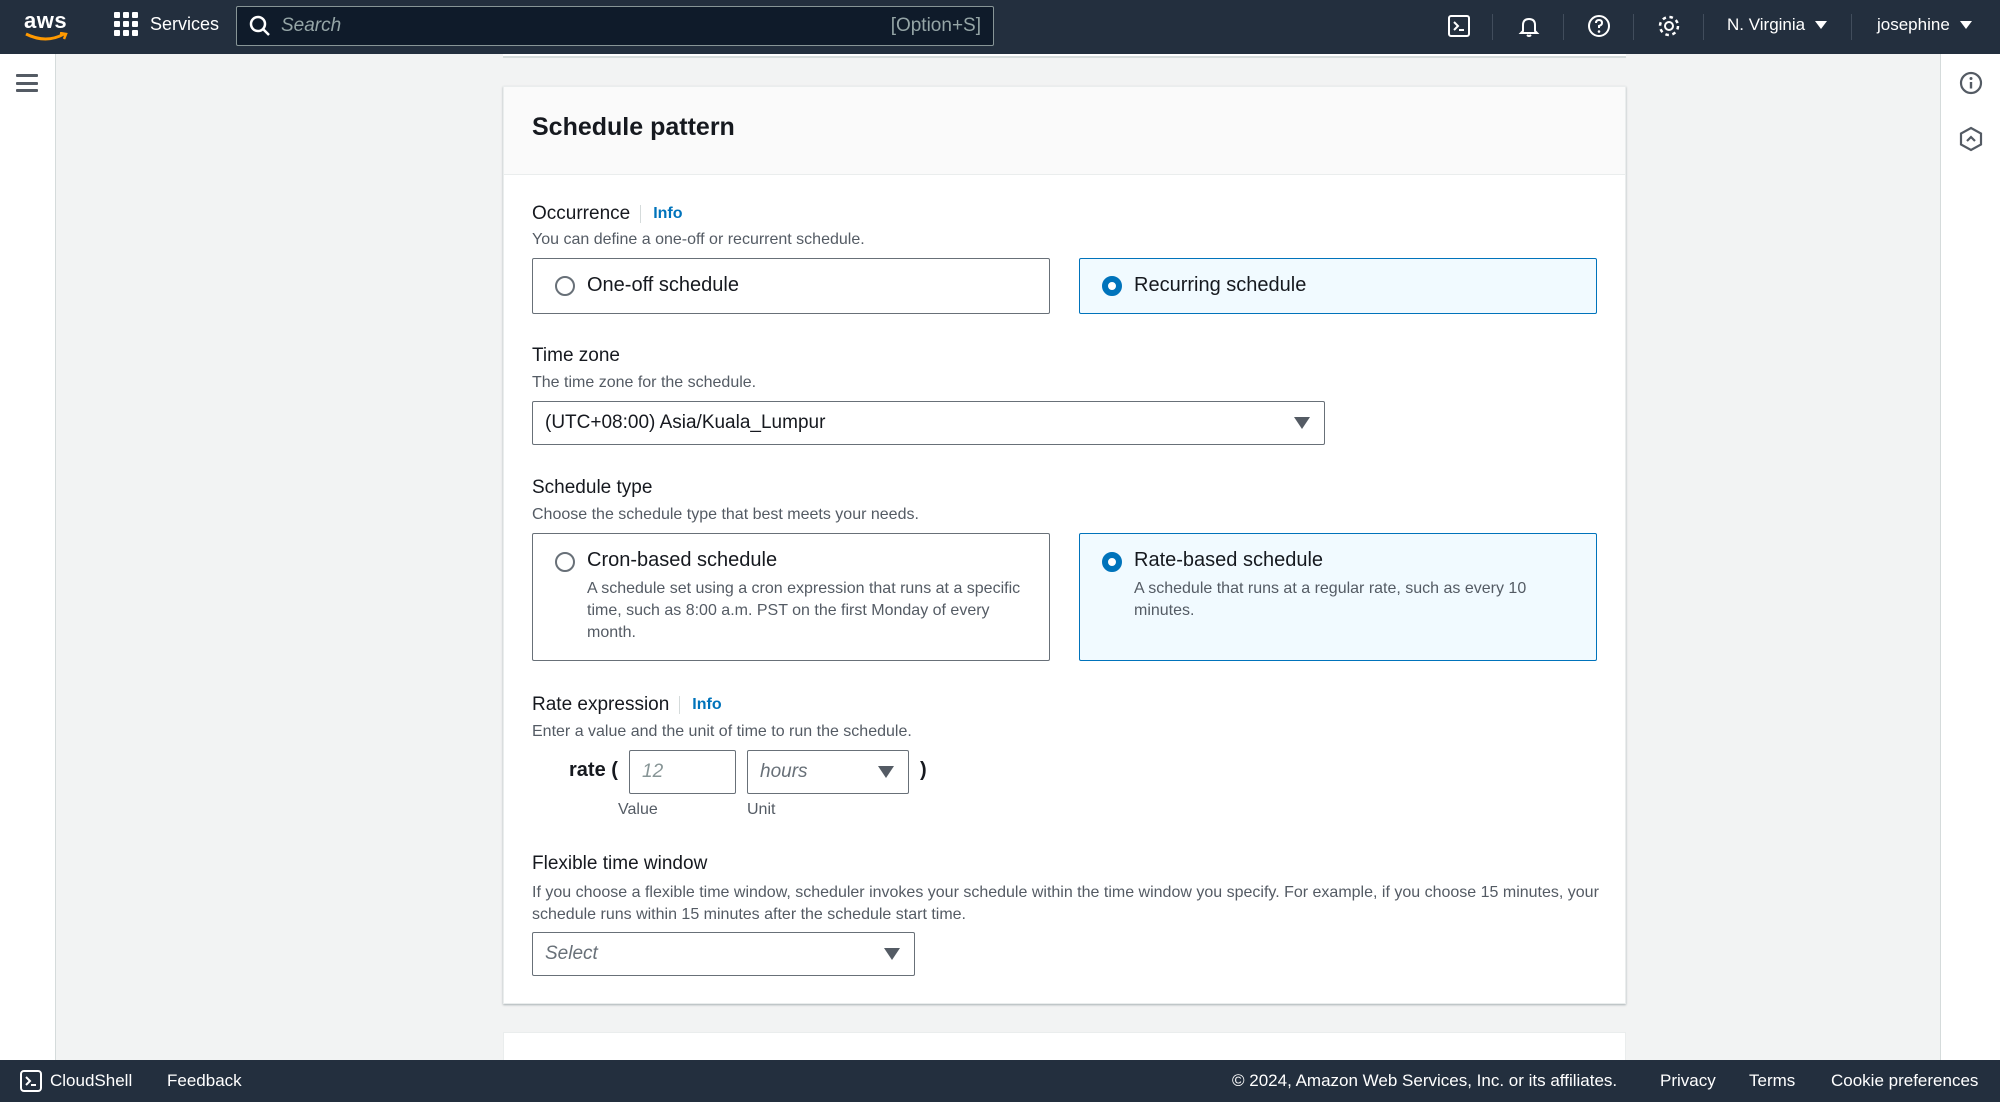 The height and width of the screenshot is (1102, 2000). What do you see at coordinates (185, 23) in the screenshot?
I see `services-label: Services` at bounding box center [185, 23].